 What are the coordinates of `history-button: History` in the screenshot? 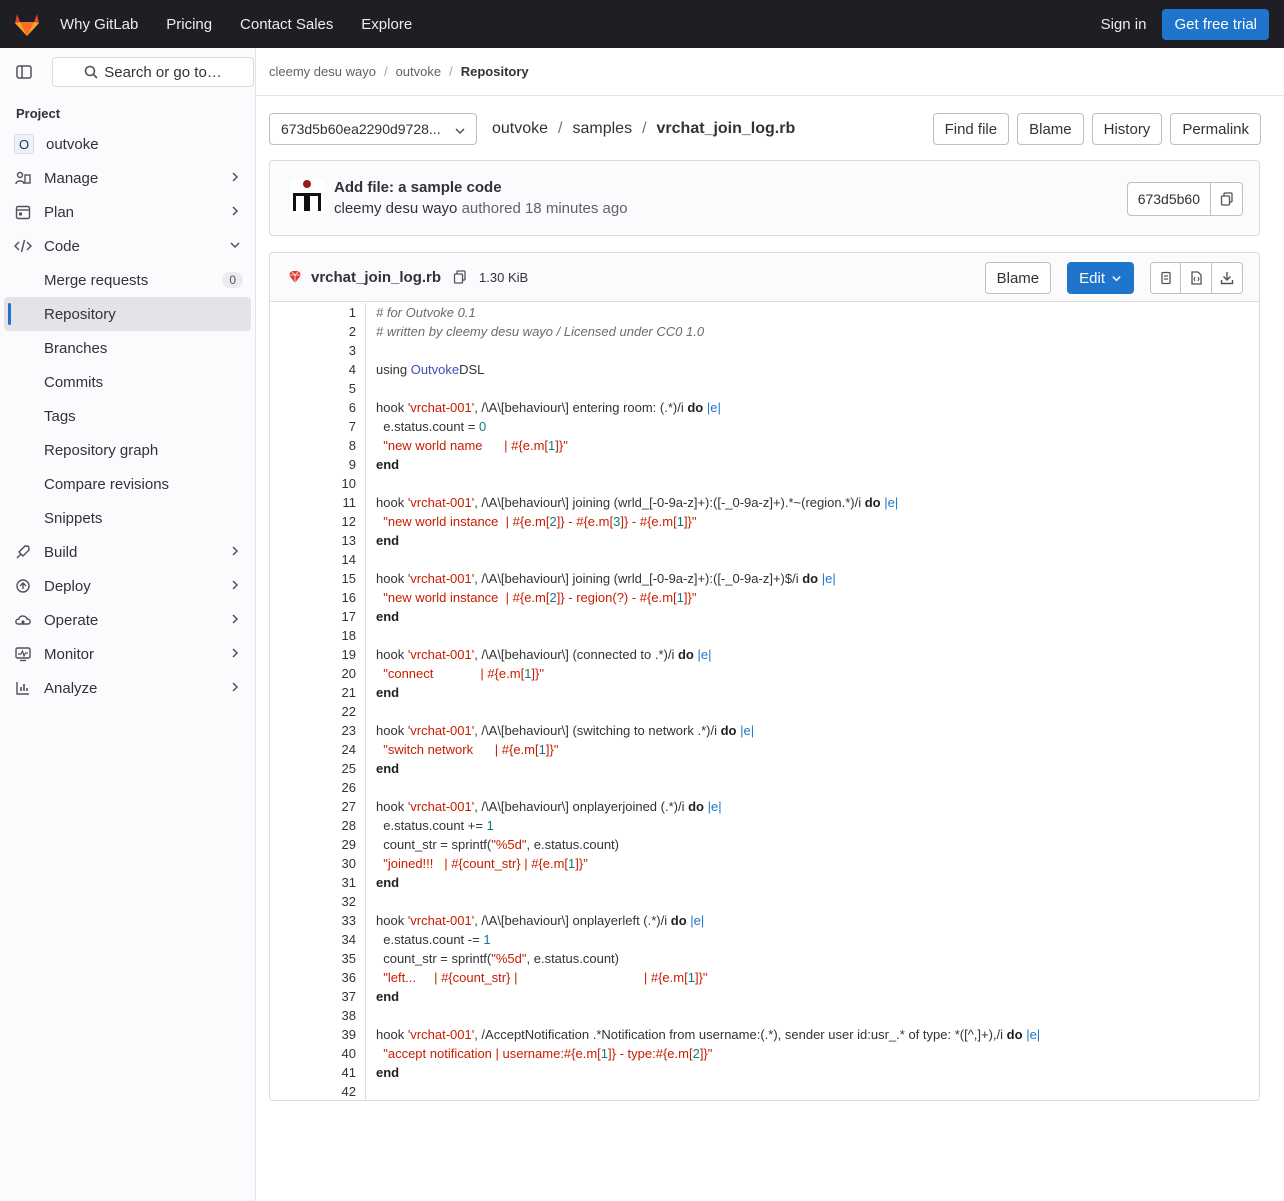 It's located at (1127, 129).